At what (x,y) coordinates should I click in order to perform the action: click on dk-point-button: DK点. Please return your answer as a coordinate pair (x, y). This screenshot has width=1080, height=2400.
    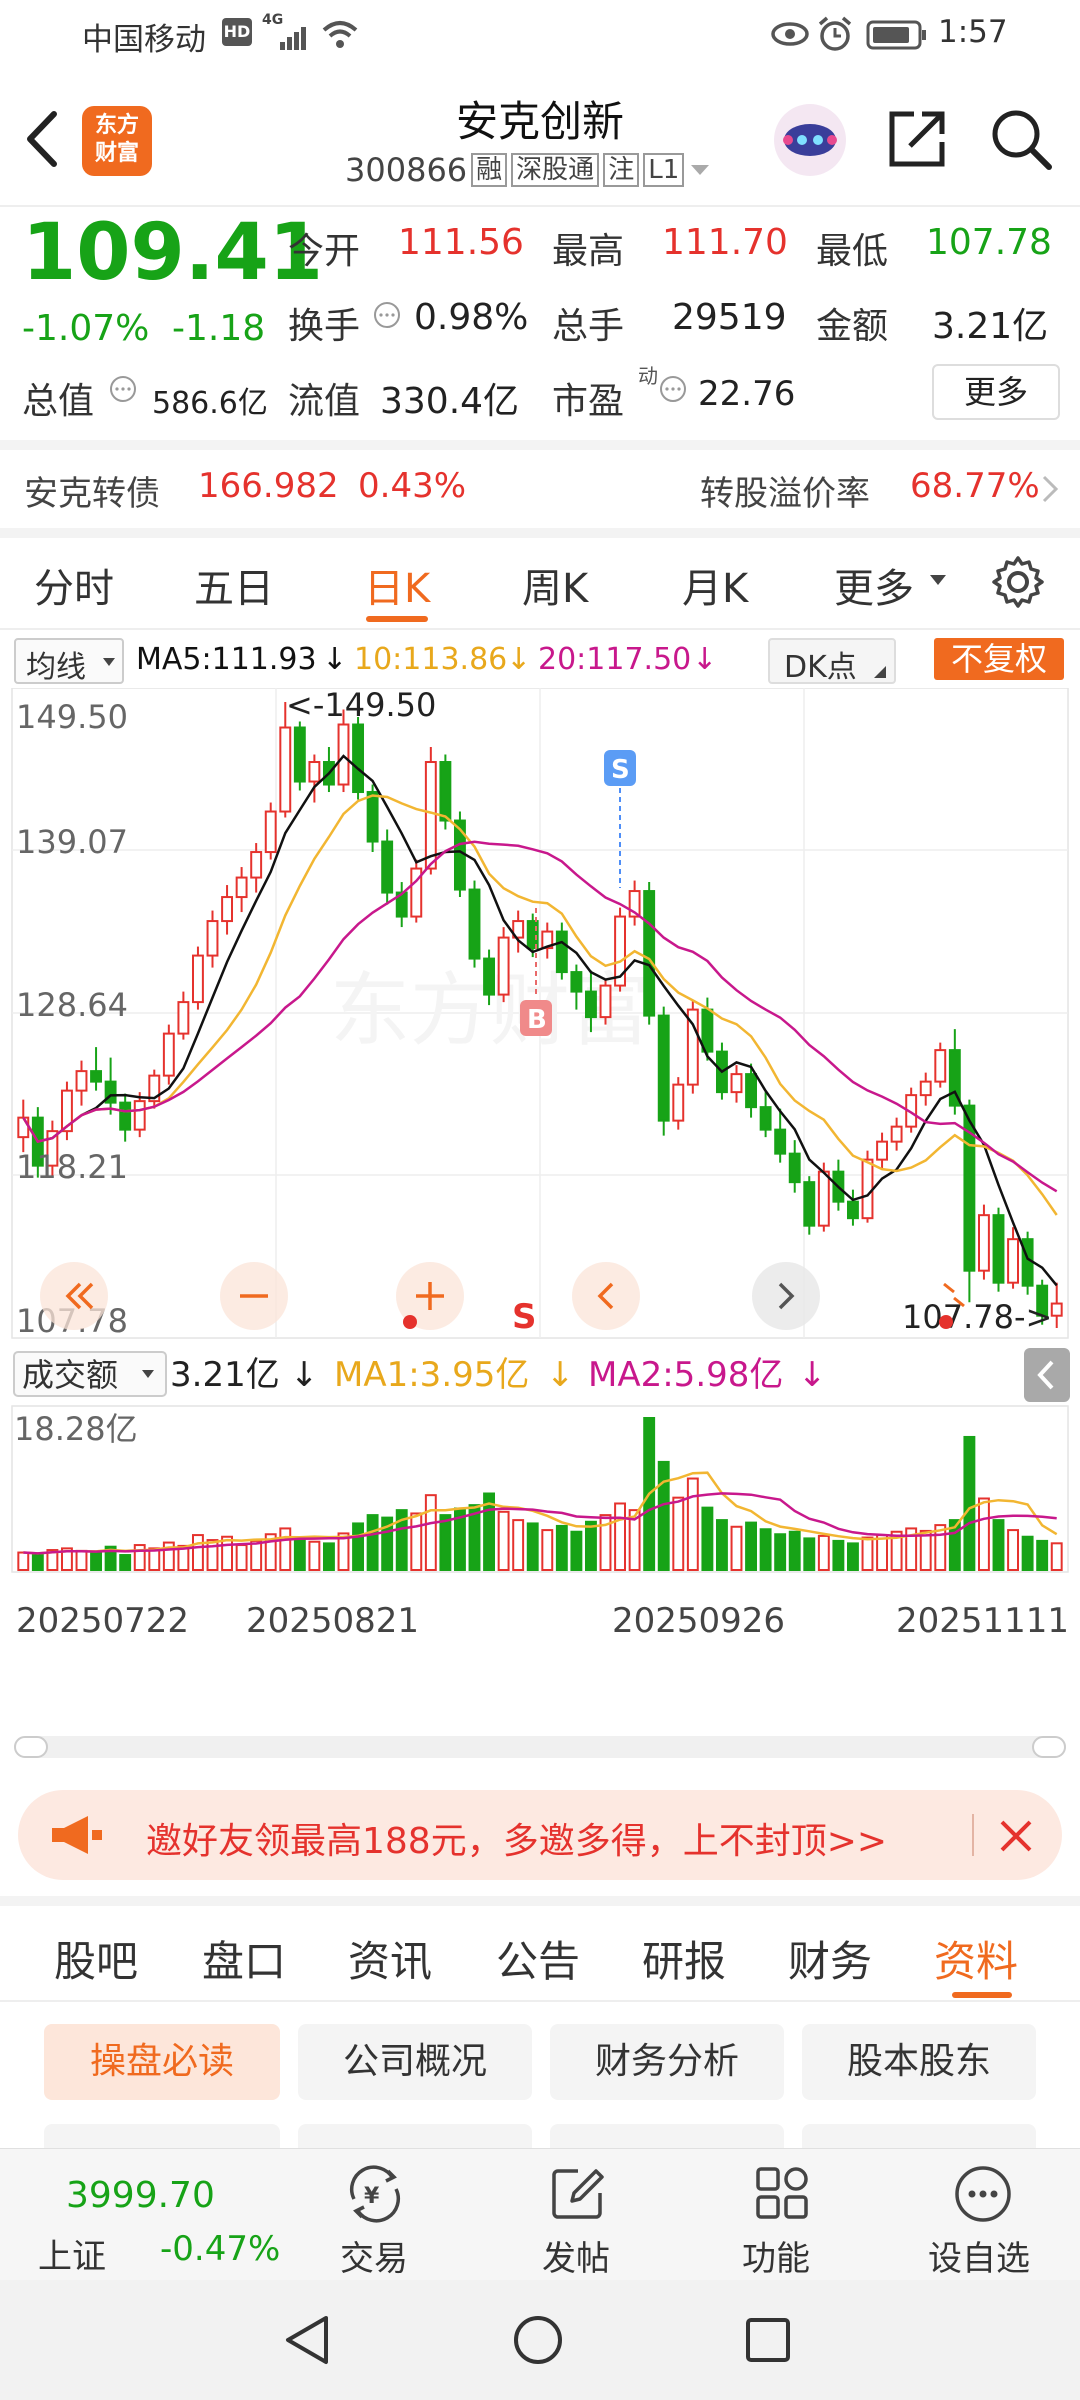
    Looking at the image, I should click on (832, 661).